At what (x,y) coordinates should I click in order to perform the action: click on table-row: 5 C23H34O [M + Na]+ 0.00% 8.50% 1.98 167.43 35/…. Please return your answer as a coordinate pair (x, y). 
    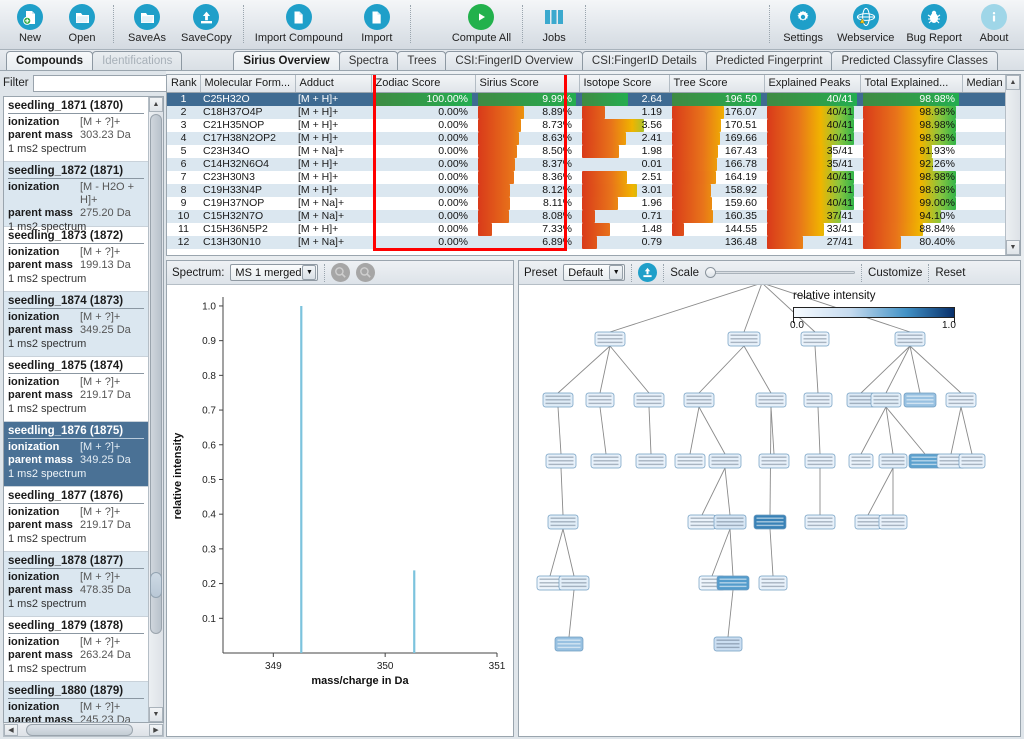
    Looking at the image, I should click on (586, 151).